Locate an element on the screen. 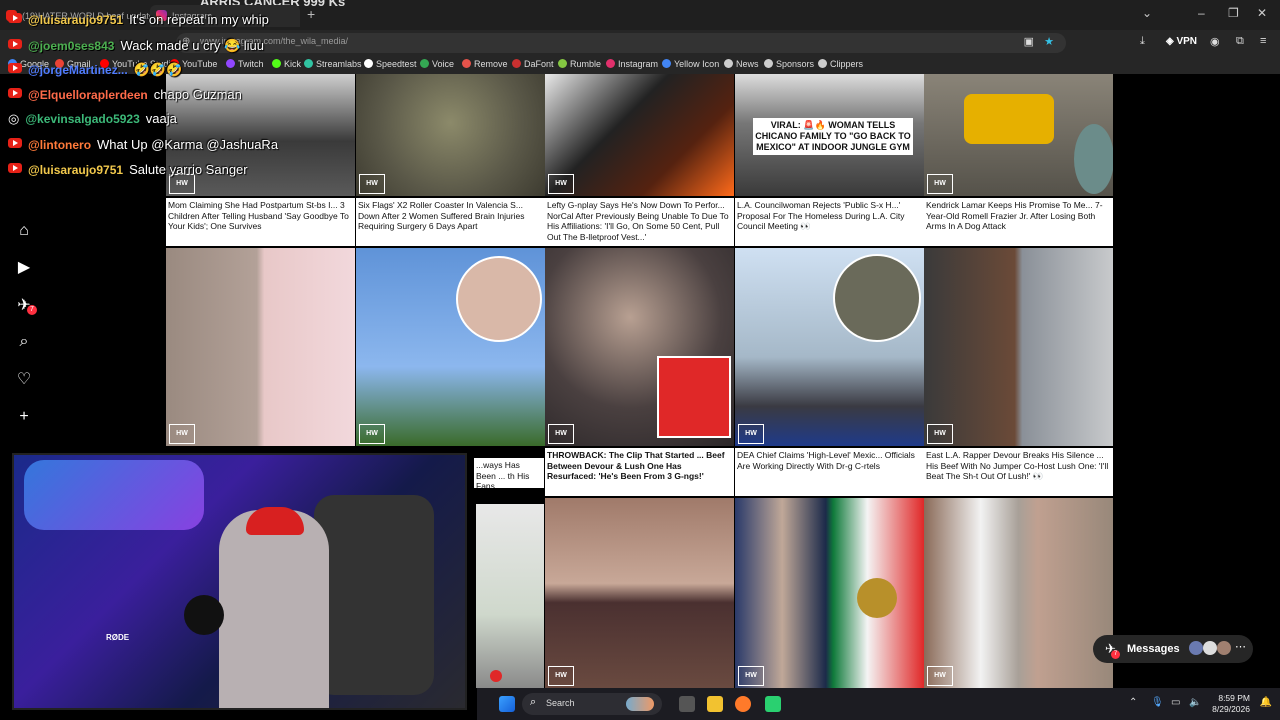 Image resolution: width=1280 pixels, height=720 pixels. tab-list-icon: ⌄ is located at coordinates (1147, 13).